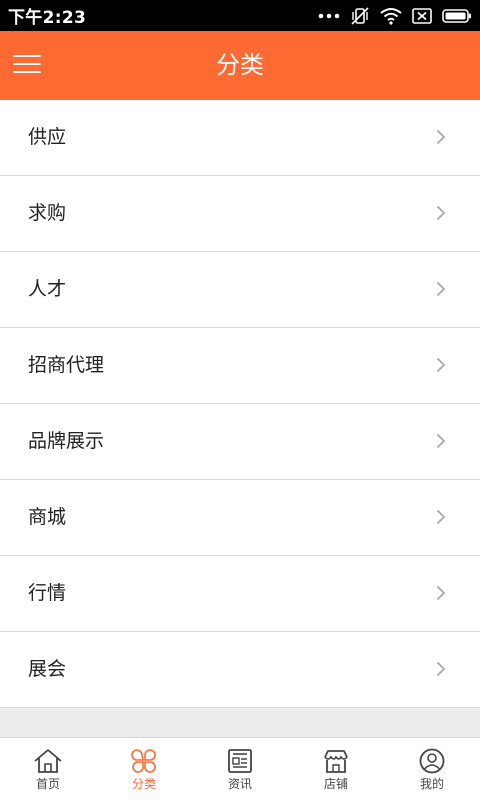 Image resolution: width=480 pixels, height=800 pixels. Describe the element at coordinates (335, 784) in the screenshot. I see `tab-label: 店铺` at that location.